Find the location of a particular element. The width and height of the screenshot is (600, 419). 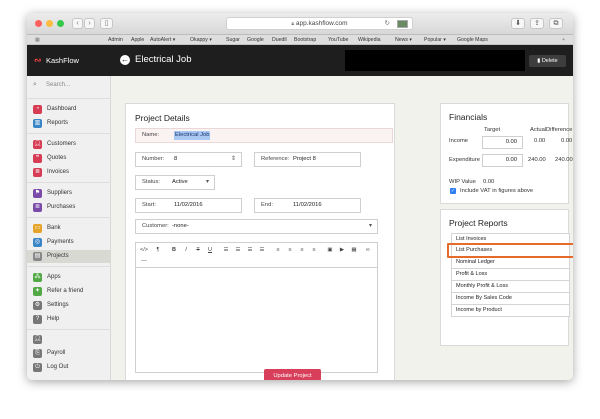

bold-icon: B is located at coordinates (174, 250).